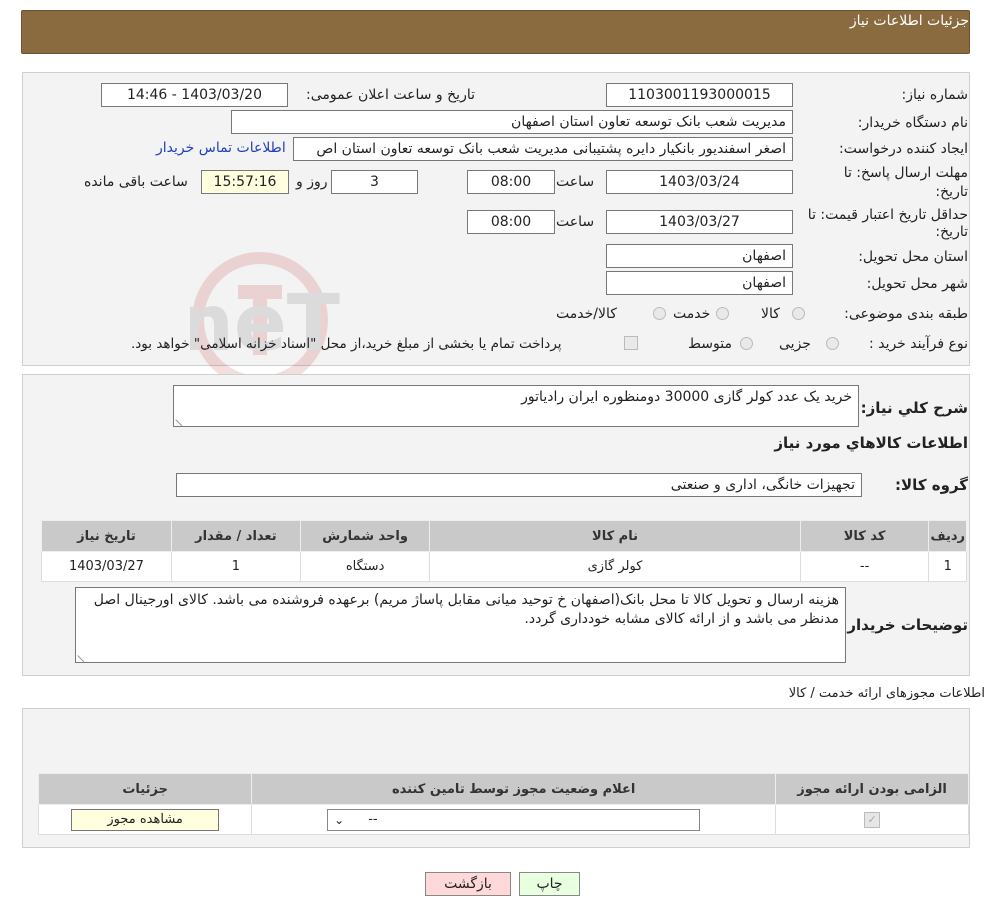  Describe the element at coordinates (864, 536) in the screenshot. I see `col-goods-code: کد کالا` at that location.